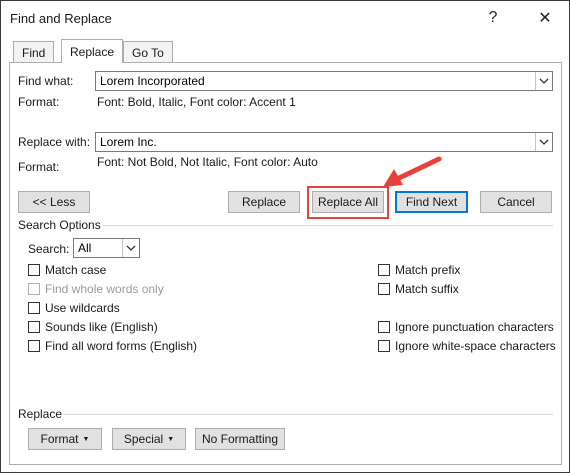  I want to click on match-prefix-checkbox: Match prefix, so click(419, 270).